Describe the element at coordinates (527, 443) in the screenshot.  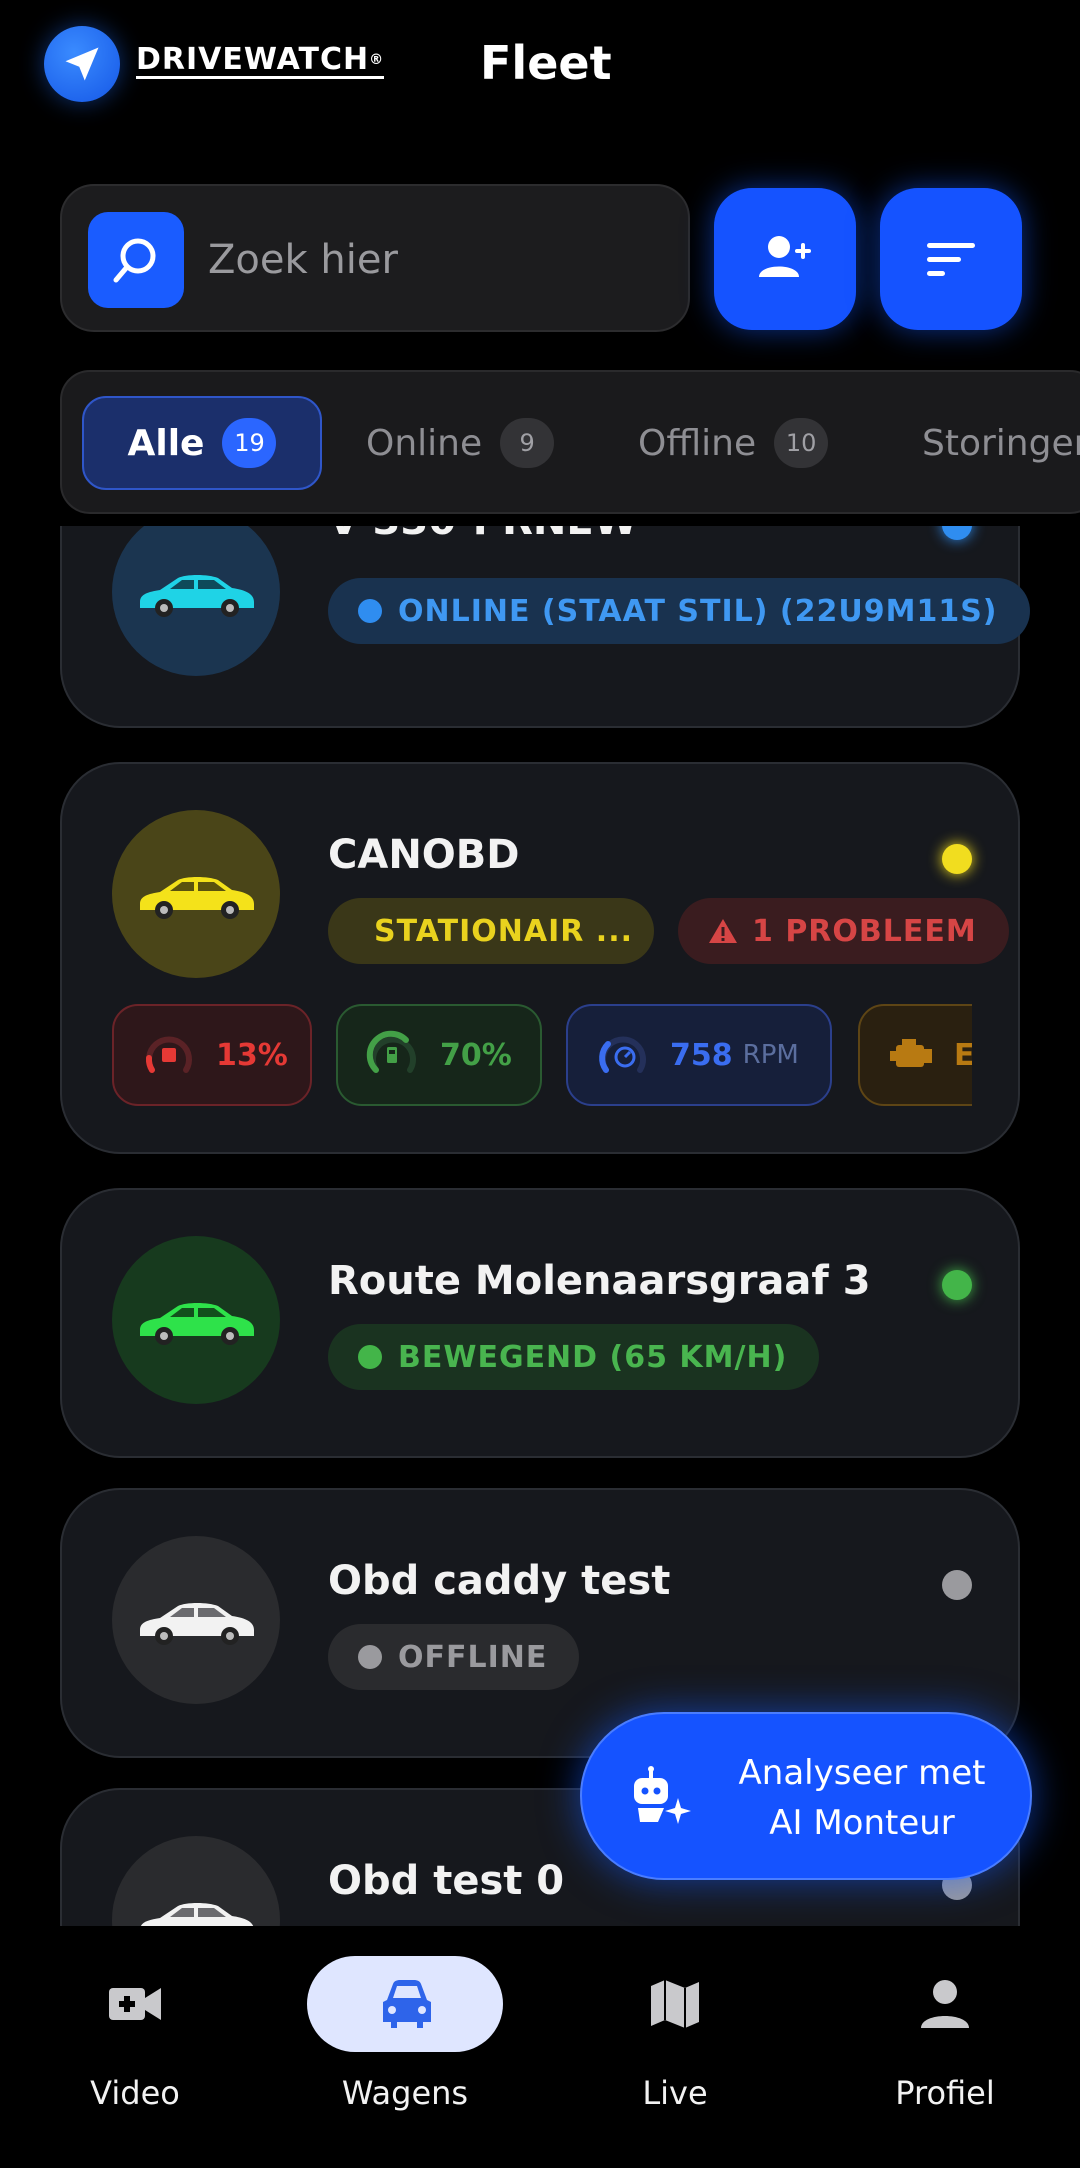
I see `tab-count-badge: 9` at that location.